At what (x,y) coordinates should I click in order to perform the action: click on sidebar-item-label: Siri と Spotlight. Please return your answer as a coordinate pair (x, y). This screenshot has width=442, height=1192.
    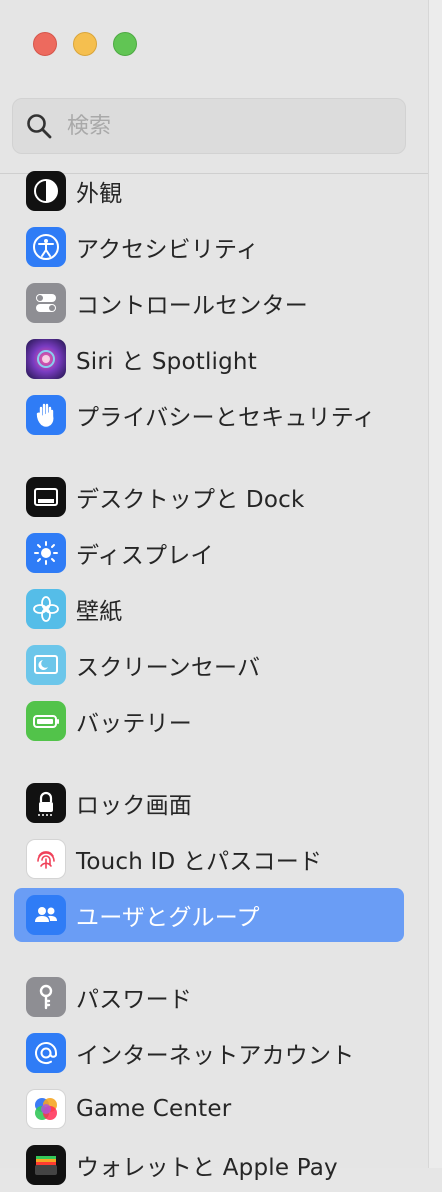
    Looking at the image, I should click on (166, 362).